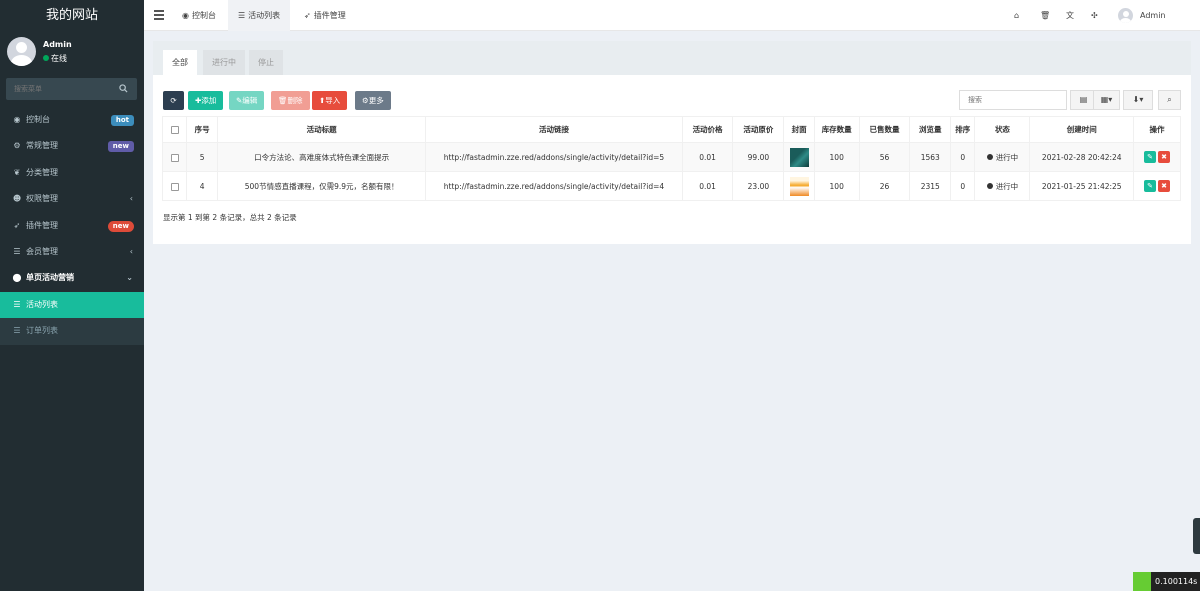 The image size is (1200, 591). I want to click on columns-button: ▦▾, so click(1106, 100).